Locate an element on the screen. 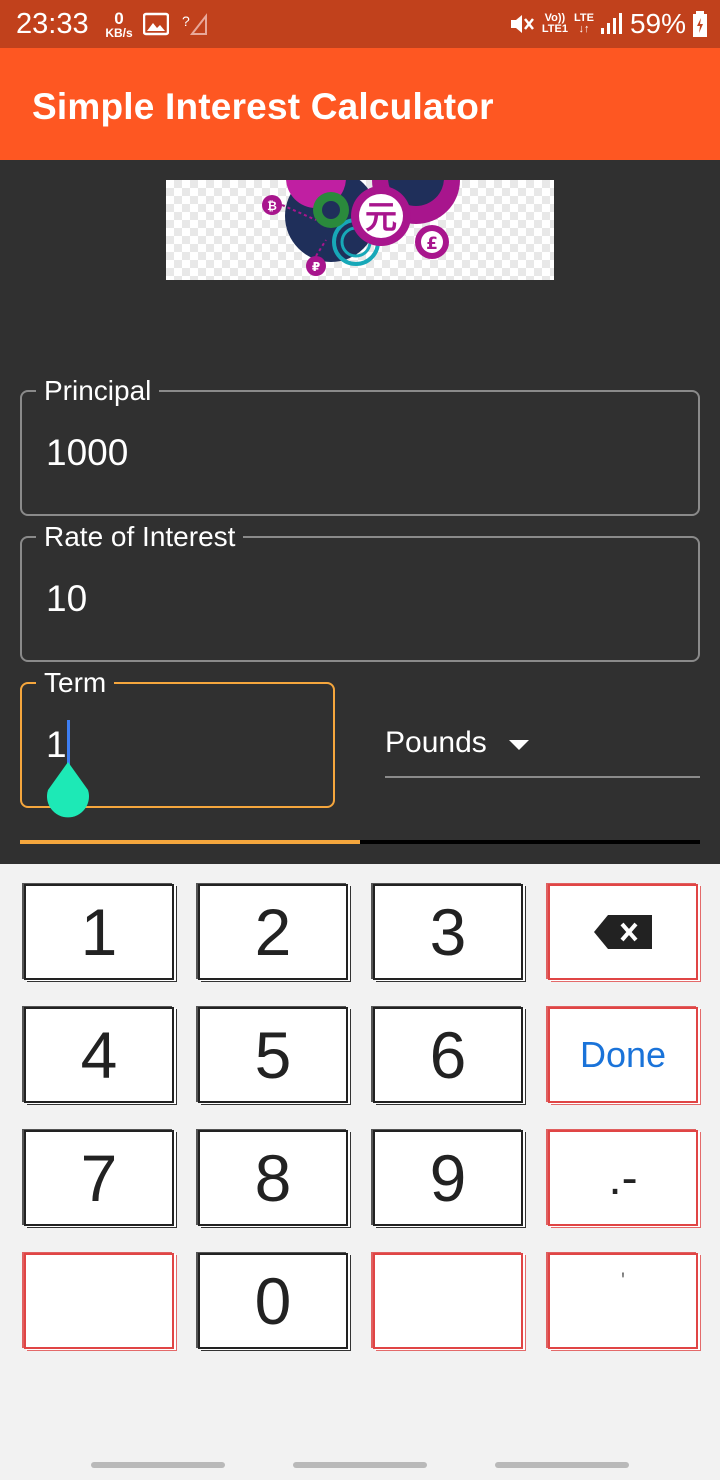 The width and height of the screenshot is (720, 1480). status-time: 23:33 is located at coordinates (52, 24).